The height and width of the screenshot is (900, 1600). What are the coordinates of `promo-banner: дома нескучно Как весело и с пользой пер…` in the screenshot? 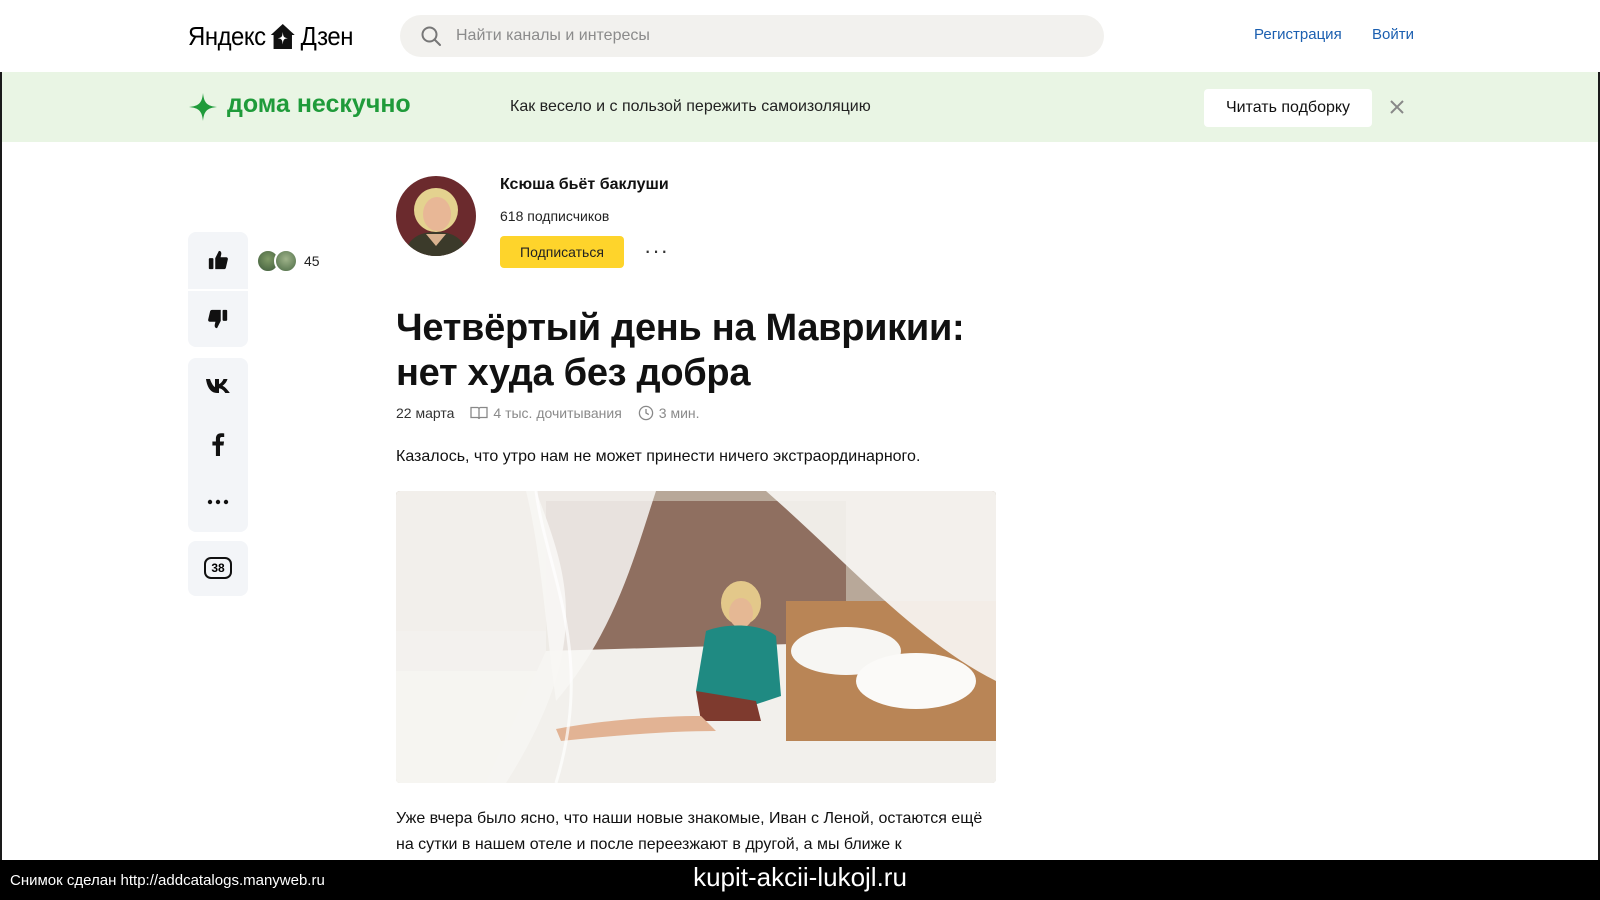 It's located at (800, 107).